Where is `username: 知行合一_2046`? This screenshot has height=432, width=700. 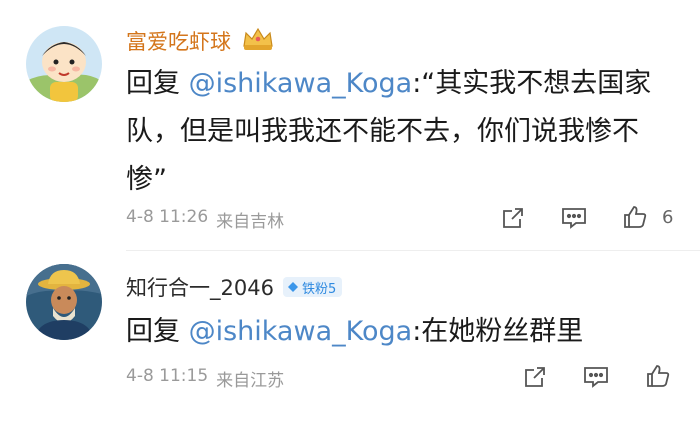
username: 知行合一_2046 is located at coordinates (200, 287).